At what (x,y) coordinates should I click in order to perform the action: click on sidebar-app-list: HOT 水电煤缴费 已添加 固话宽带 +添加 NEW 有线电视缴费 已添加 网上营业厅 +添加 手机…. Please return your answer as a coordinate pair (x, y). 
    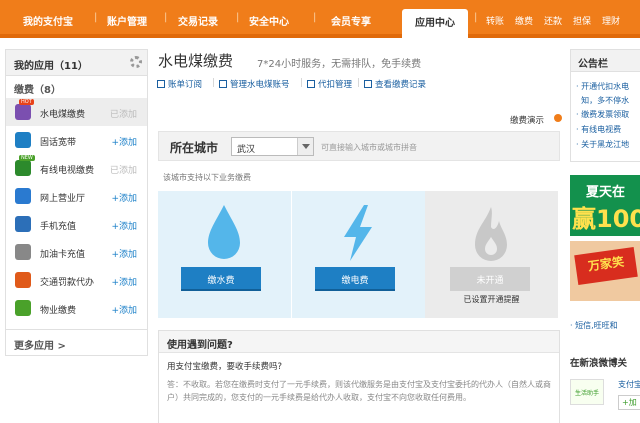
    Looking at the image, I should click on (76, 210).